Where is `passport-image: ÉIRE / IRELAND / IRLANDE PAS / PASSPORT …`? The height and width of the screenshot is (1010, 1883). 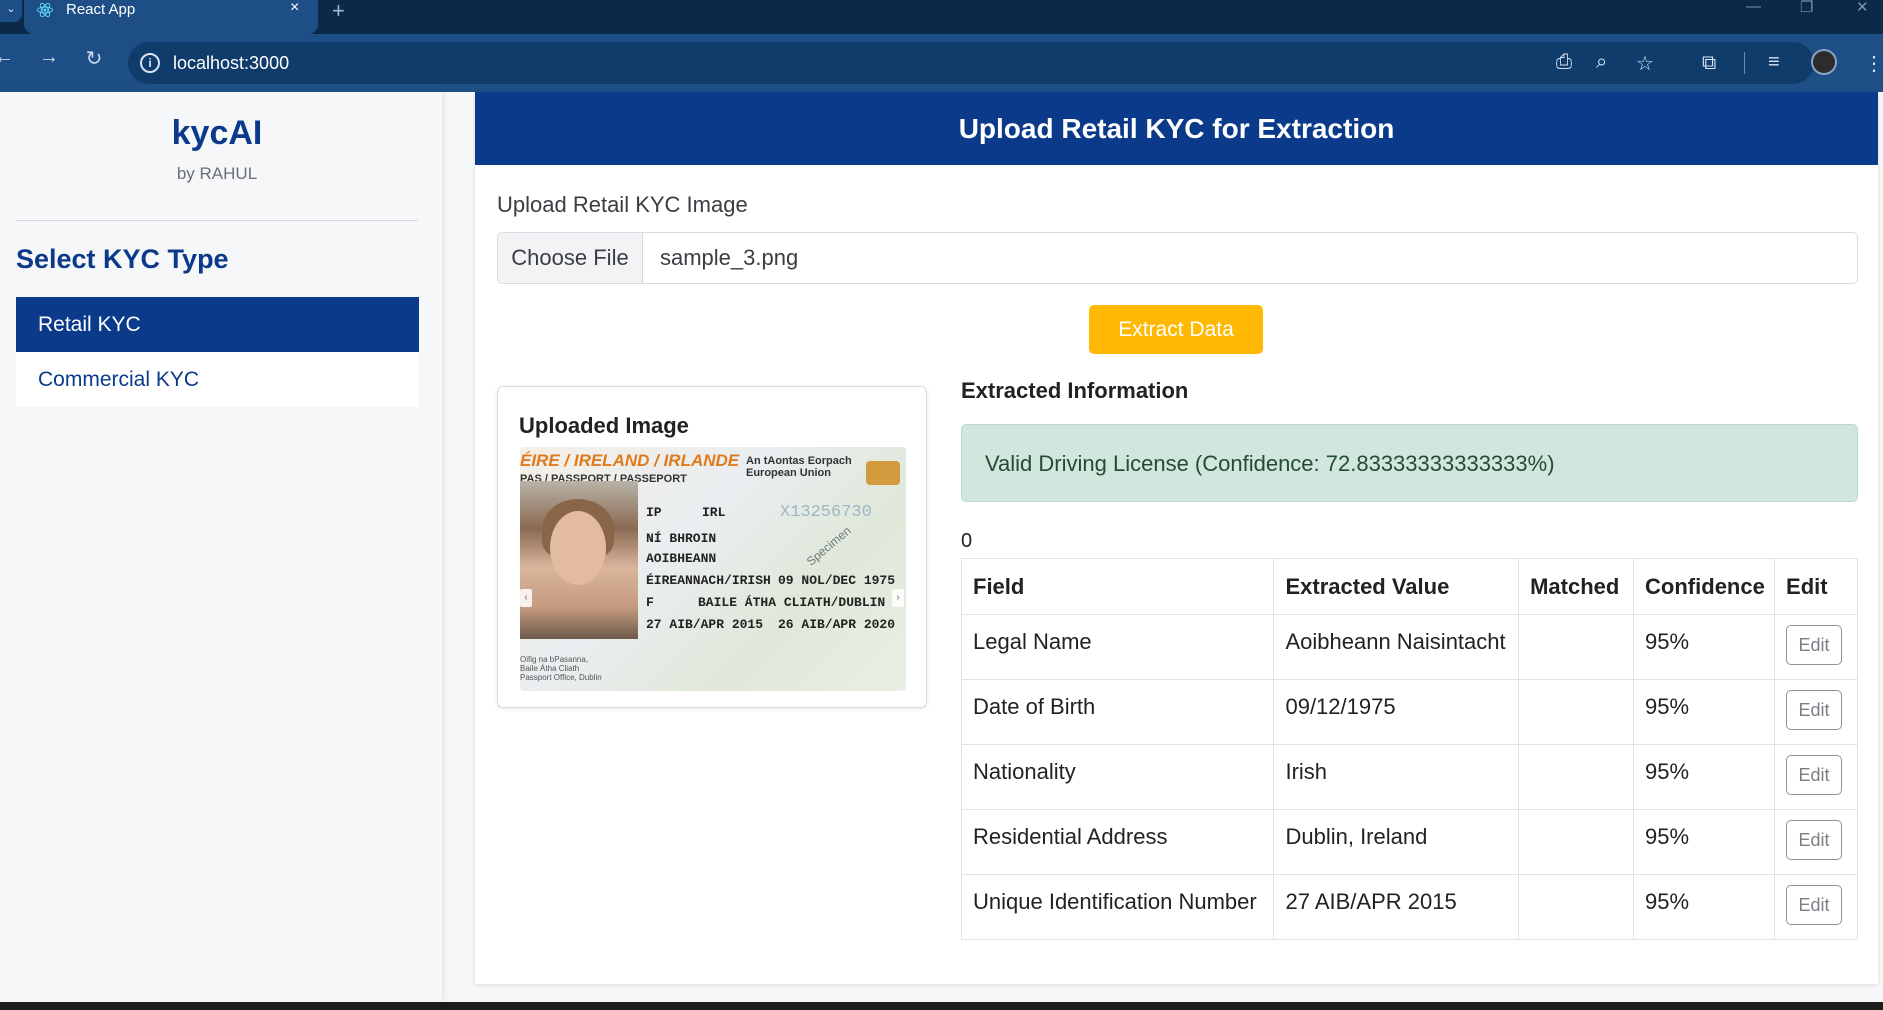
passport-image: ÉIRE / IRELAND / IRLANDE PAS / PASSPORT … is located at coordinates (713, 569).